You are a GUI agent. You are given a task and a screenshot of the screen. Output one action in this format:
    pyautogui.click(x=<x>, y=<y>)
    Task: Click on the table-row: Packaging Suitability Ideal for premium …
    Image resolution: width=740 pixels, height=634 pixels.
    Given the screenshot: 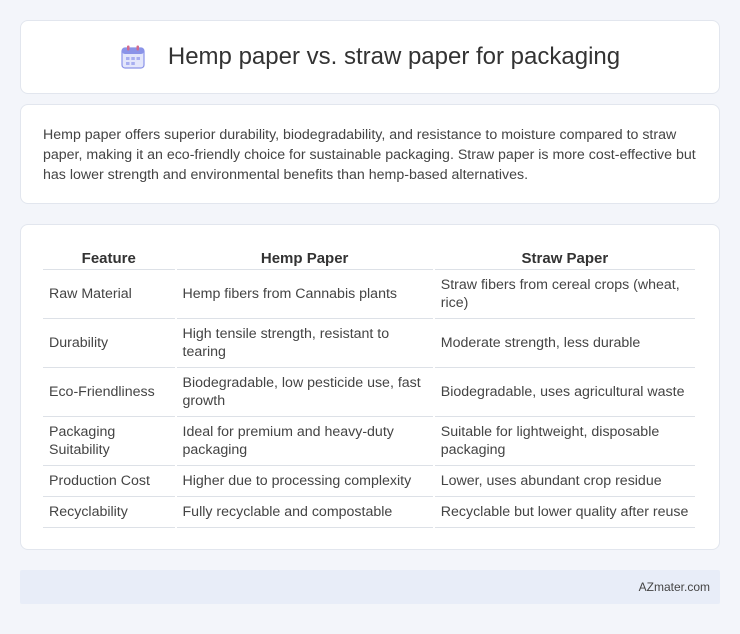 What is the action you would take?
    pyautogui.click(x=369, y=441)
    